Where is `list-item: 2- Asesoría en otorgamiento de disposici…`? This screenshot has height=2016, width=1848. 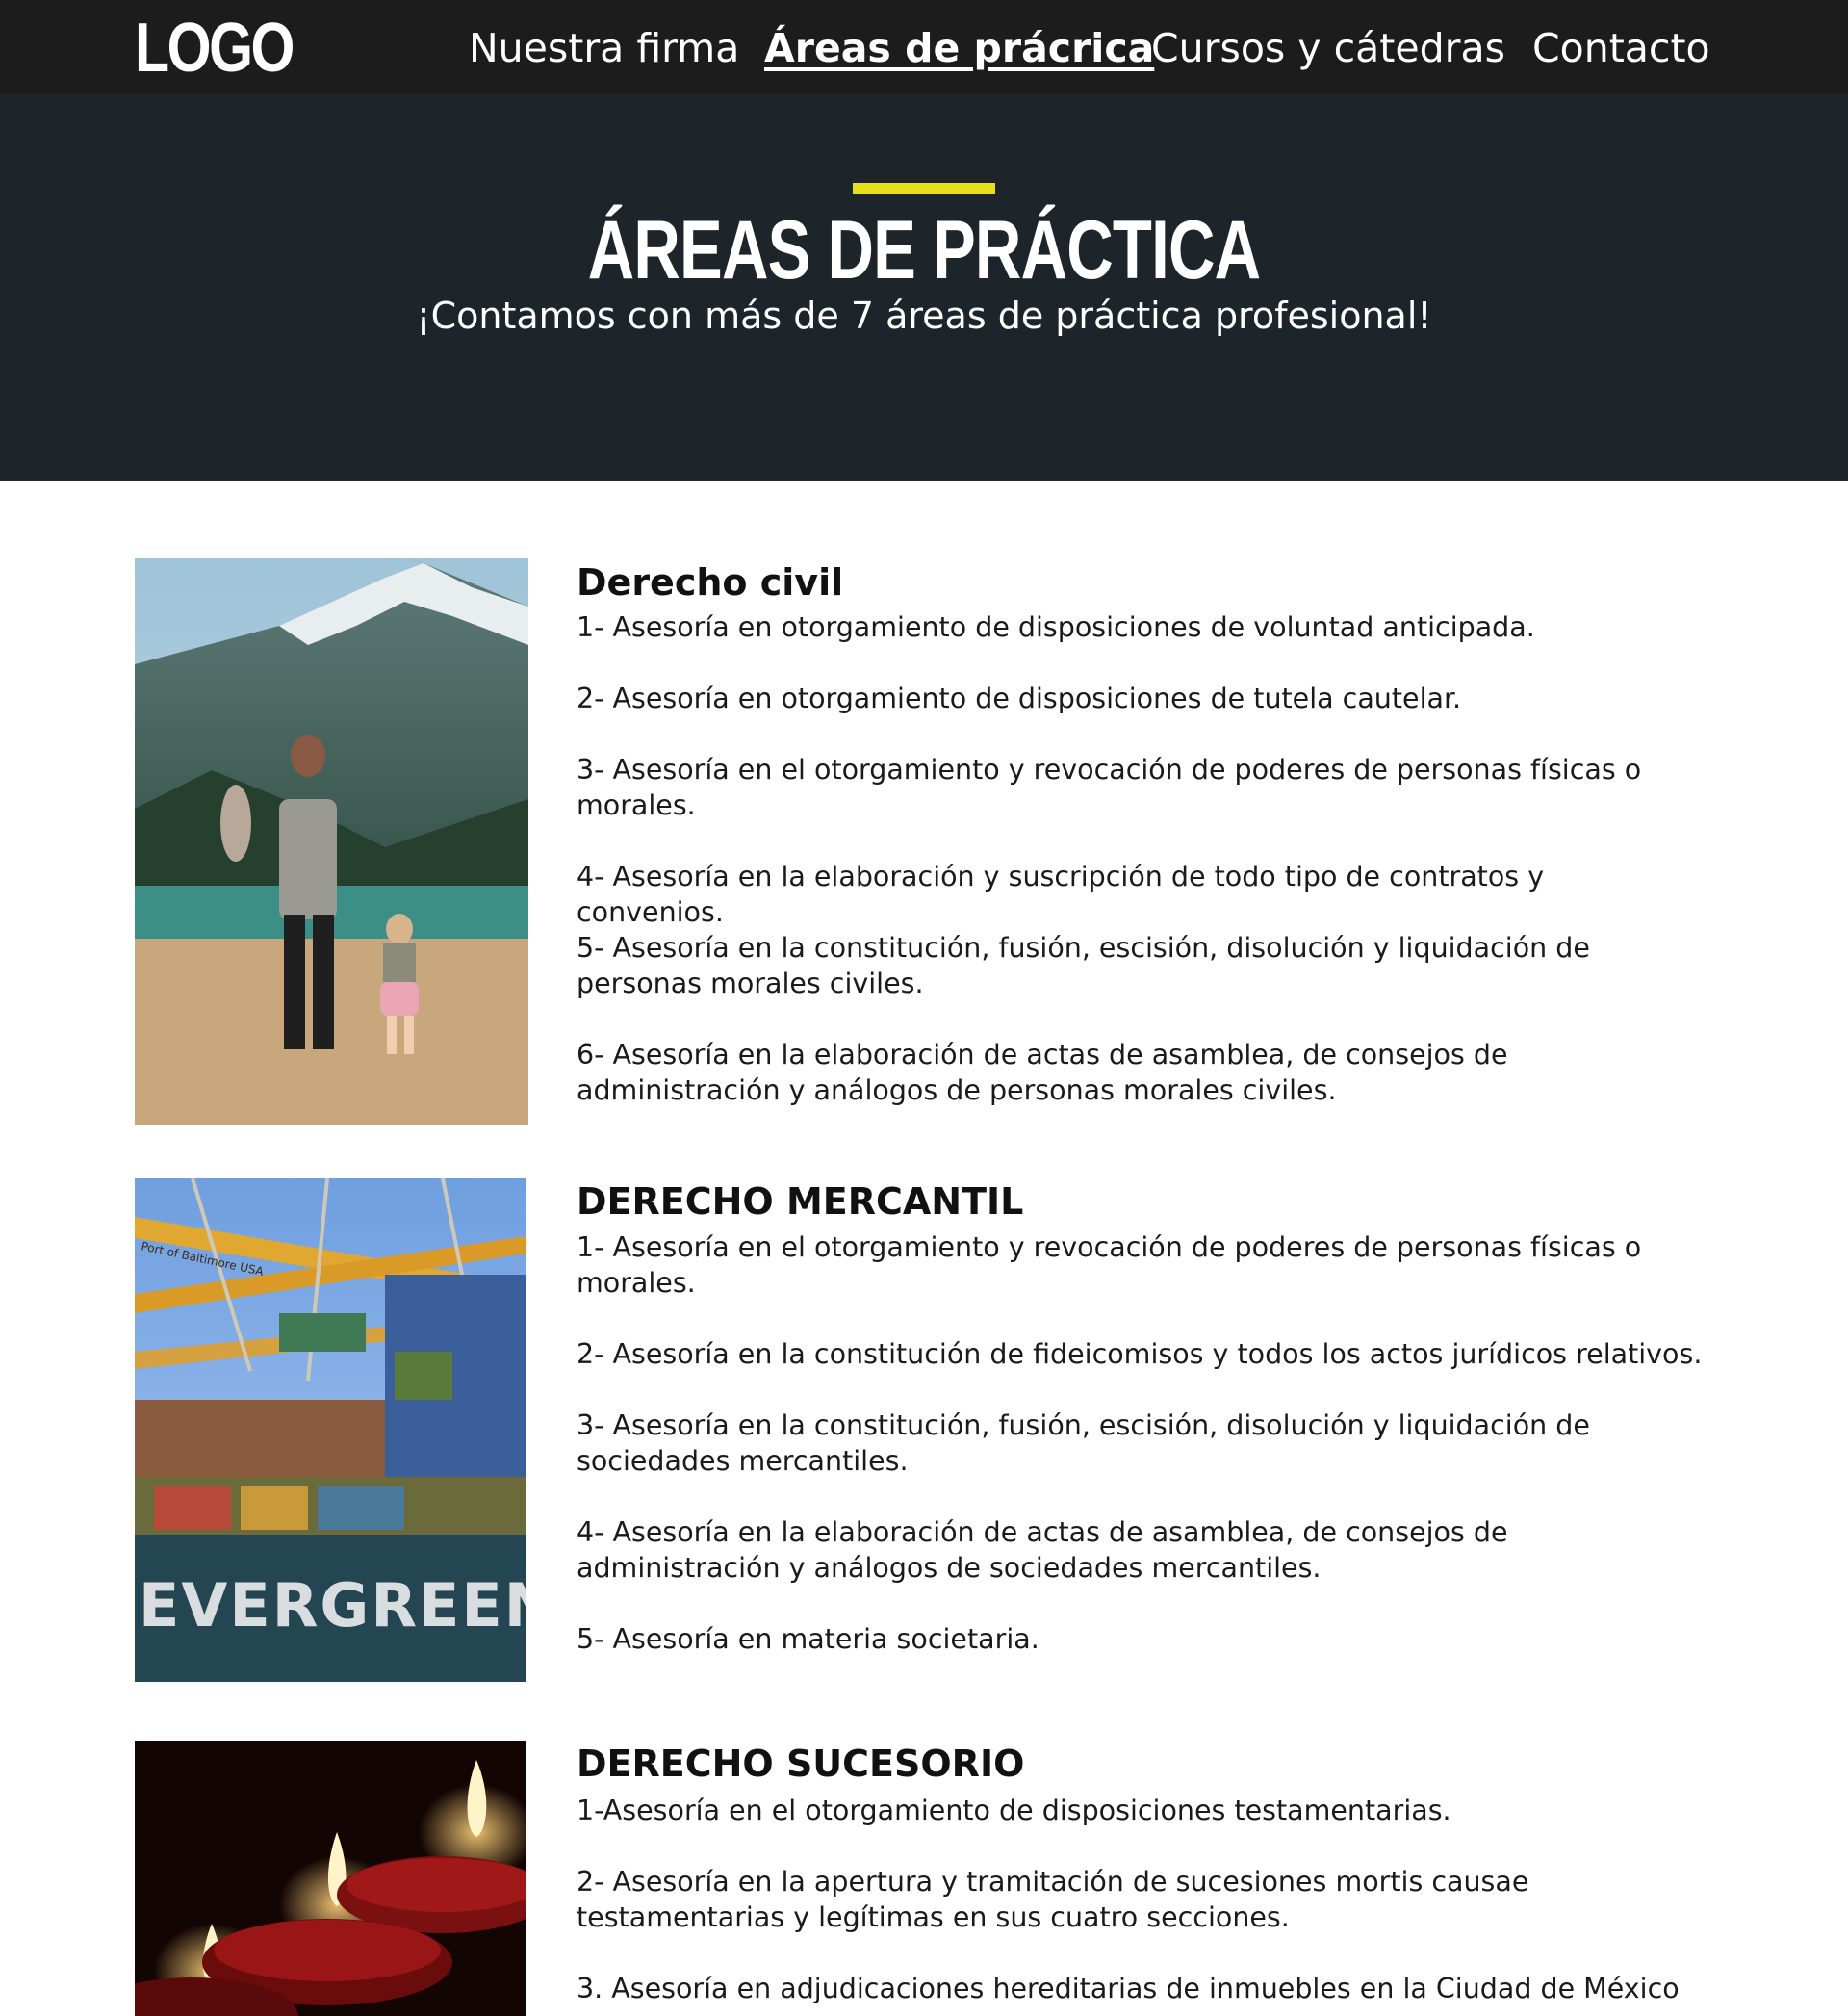
list-item: 2- Asesoría en otorgamiento de disposici… is located at coordinates (1019, 699).